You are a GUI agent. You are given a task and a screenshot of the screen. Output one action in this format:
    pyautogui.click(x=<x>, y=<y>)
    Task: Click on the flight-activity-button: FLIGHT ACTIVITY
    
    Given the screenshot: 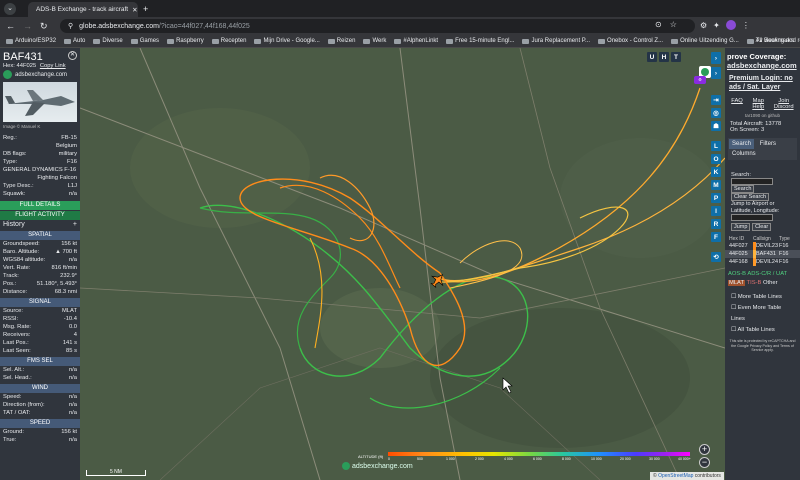 What is the action you would take?
    pyautogui.click(x=40, y=215)
    